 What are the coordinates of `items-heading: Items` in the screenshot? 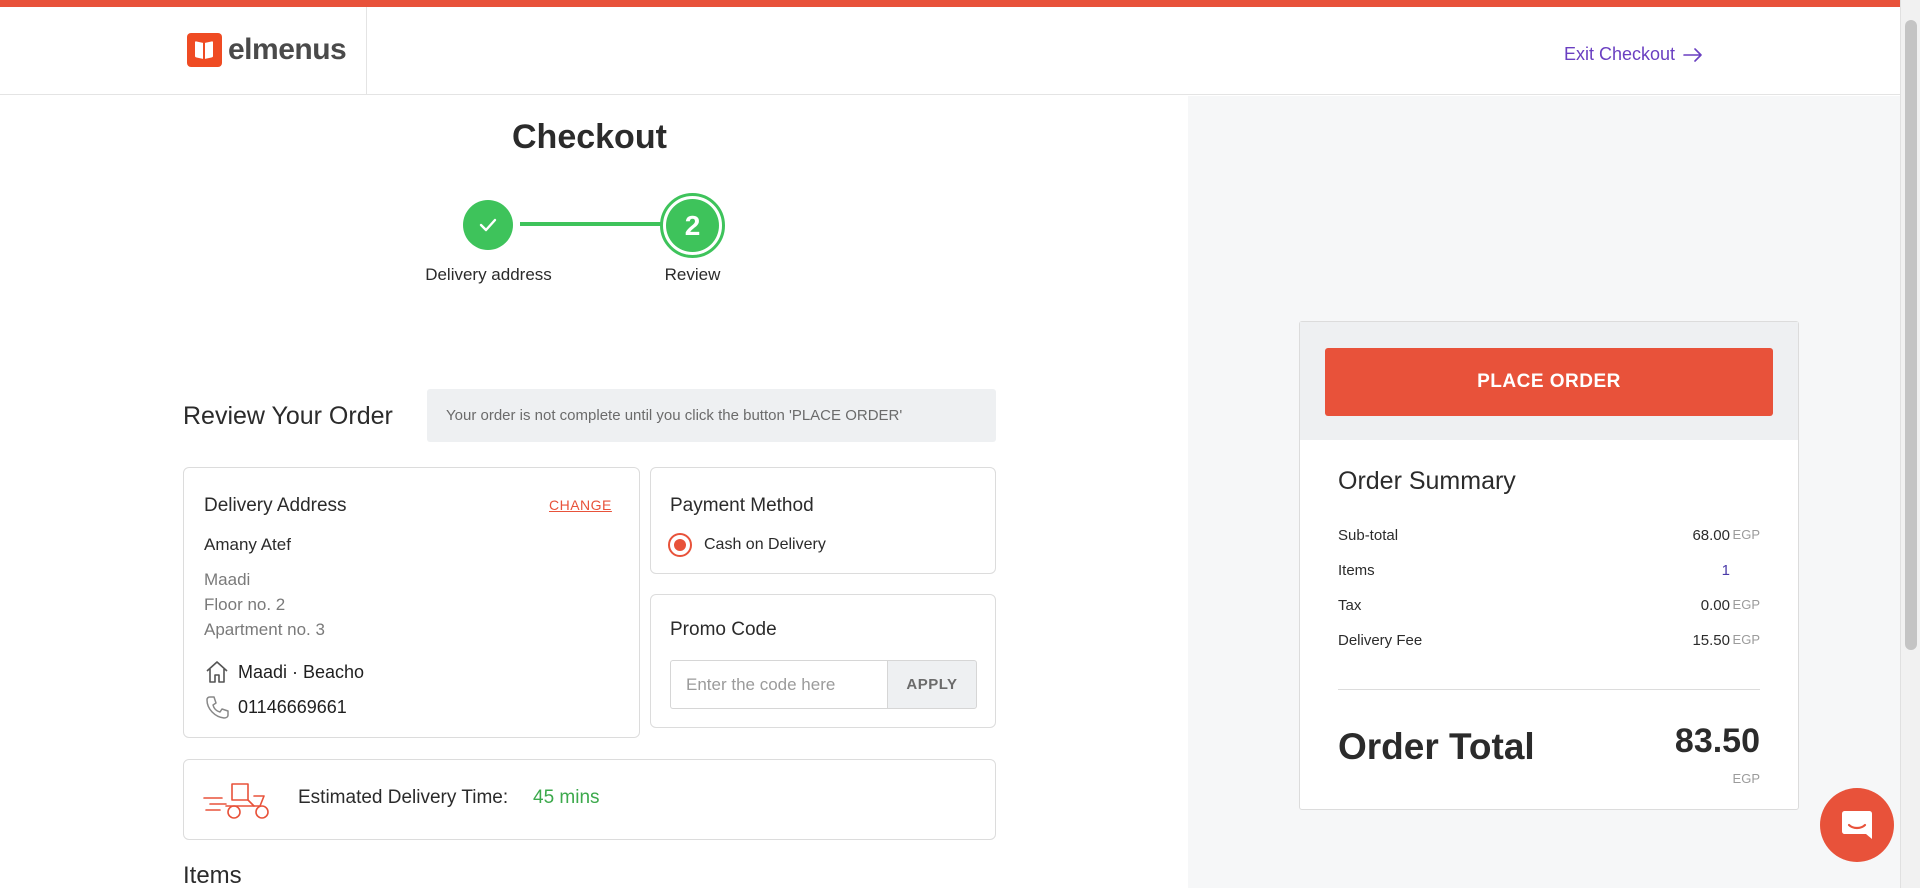 It's located at (212, 875).